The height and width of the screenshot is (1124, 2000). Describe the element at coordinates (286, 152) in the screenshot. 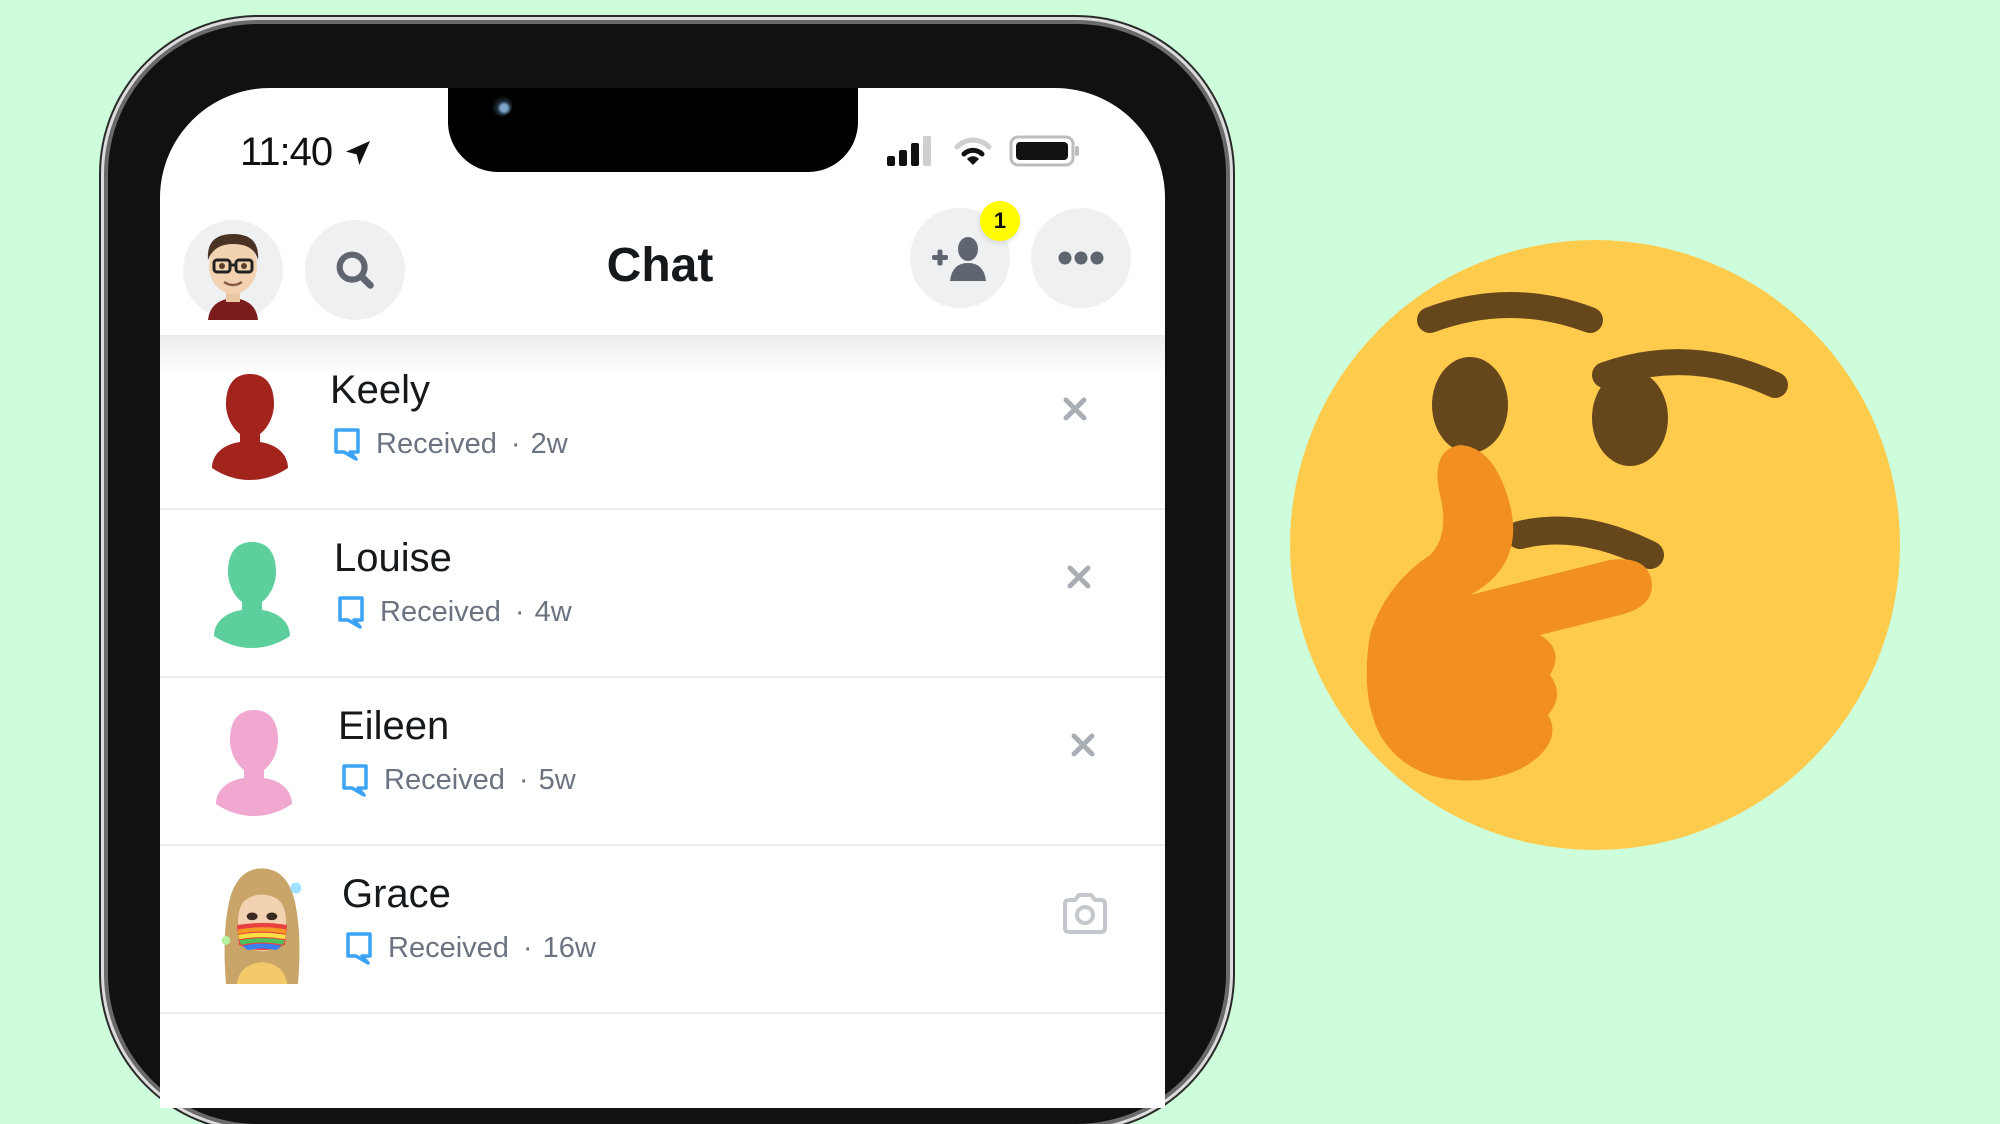

I see `time-text: 11:40` at that location.